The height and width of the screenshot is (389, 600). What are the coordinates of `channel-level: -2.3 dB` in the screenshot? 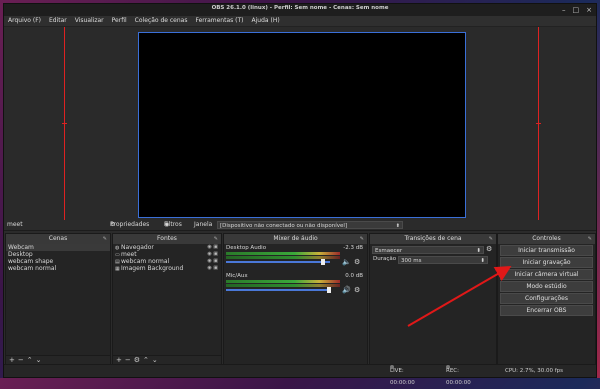 It's located at (353, 248).